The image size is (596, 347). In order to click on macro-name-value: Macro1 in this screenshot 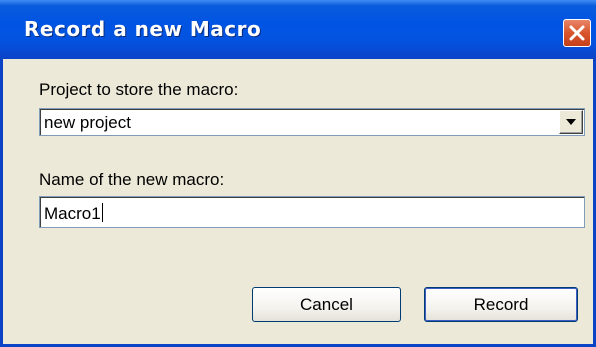, I will do `click(72, 213)`.